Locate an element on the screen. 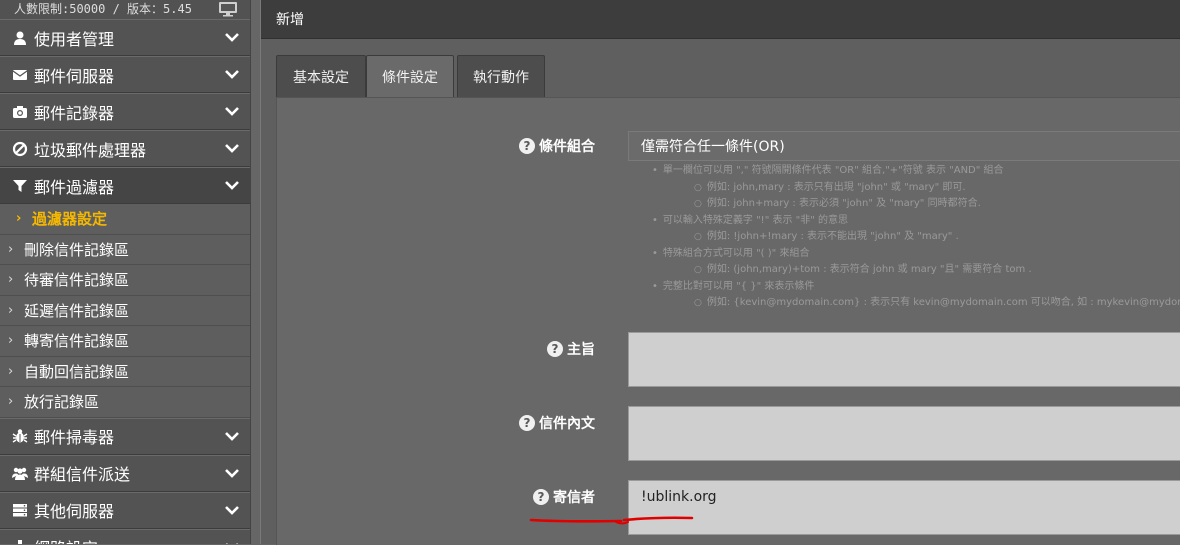  sitemap-icon is located at coordinates (20, 542).